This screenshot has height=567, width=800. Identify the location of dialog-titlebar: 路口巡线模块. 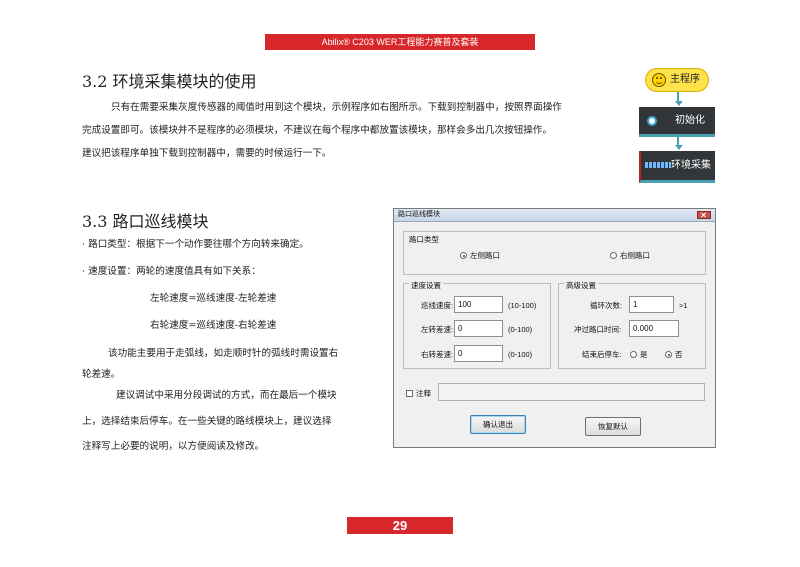
(554, 215).